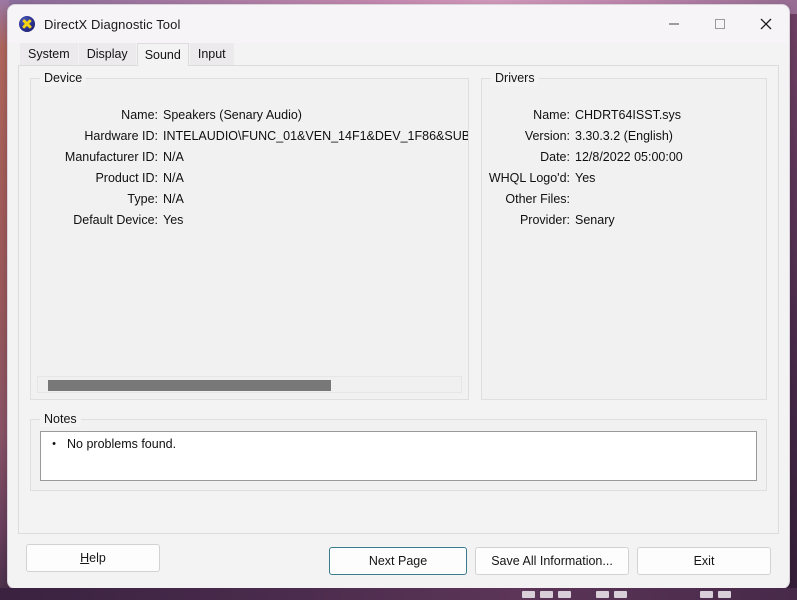 The width and height of the screenshot is (797, 600). Describe the element at coordinates (121, 136) in the screenshot. I see `device-label-hardware-id: Hardware ID:` at that location.